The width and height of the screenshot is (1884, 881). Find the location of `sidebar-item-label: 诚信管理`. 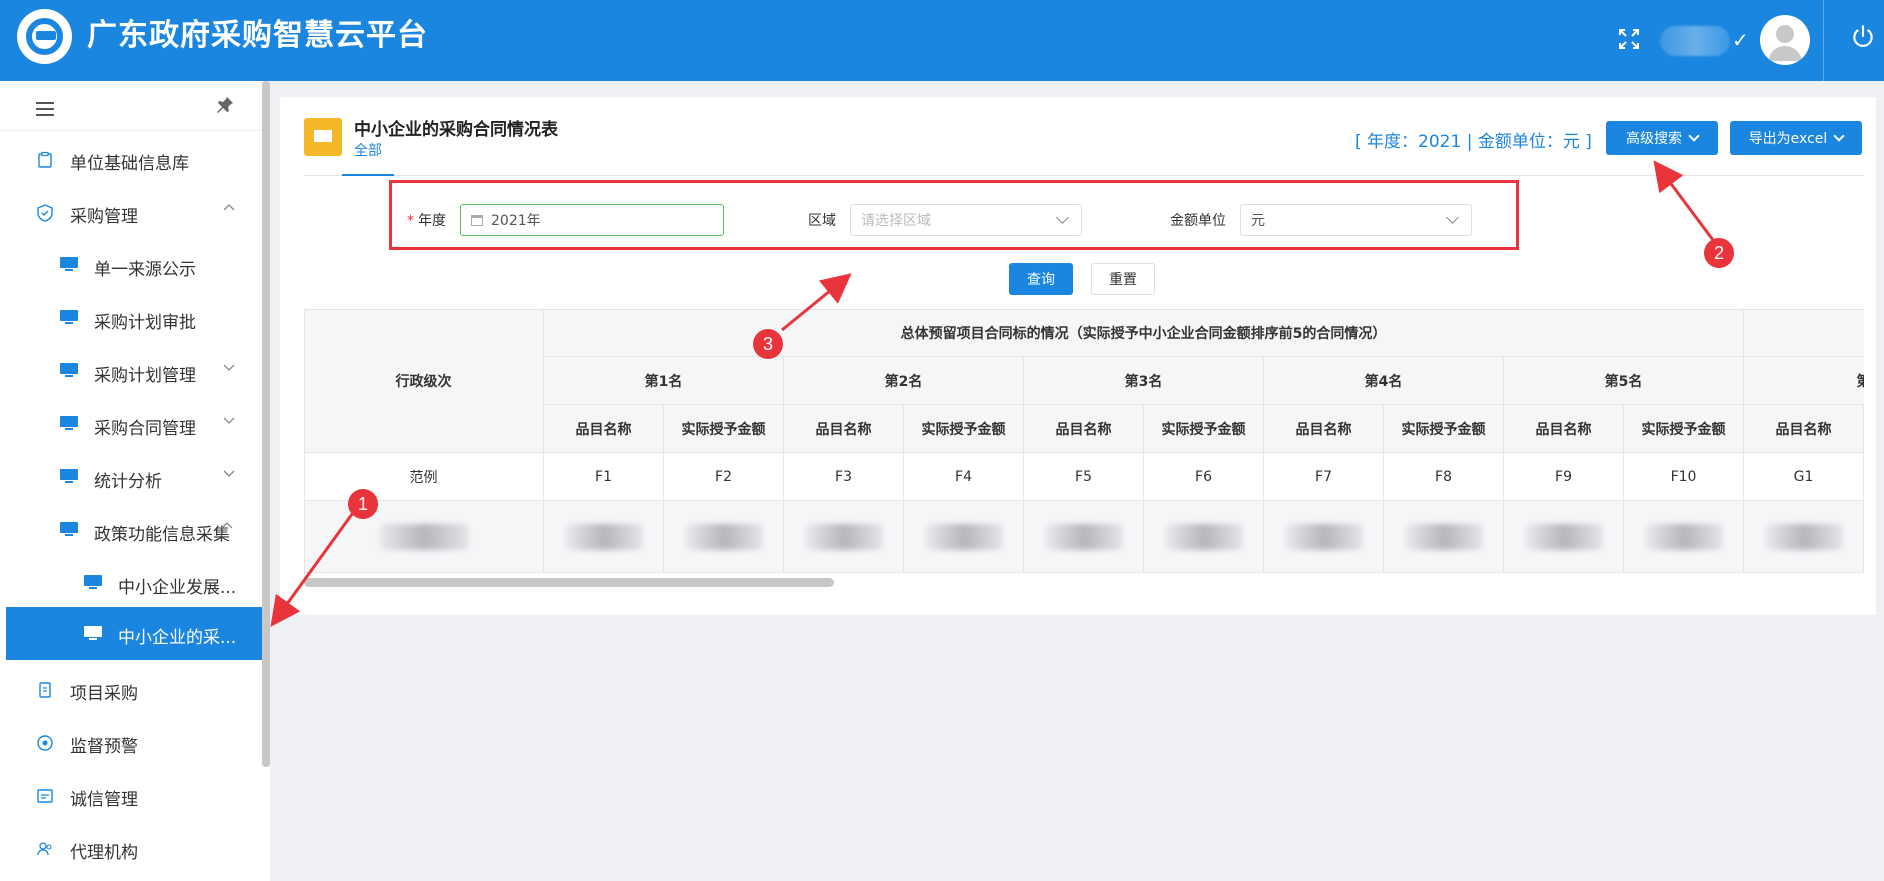

sidebar-item-label: 诚信管理 is located at coordinates (104, 800).